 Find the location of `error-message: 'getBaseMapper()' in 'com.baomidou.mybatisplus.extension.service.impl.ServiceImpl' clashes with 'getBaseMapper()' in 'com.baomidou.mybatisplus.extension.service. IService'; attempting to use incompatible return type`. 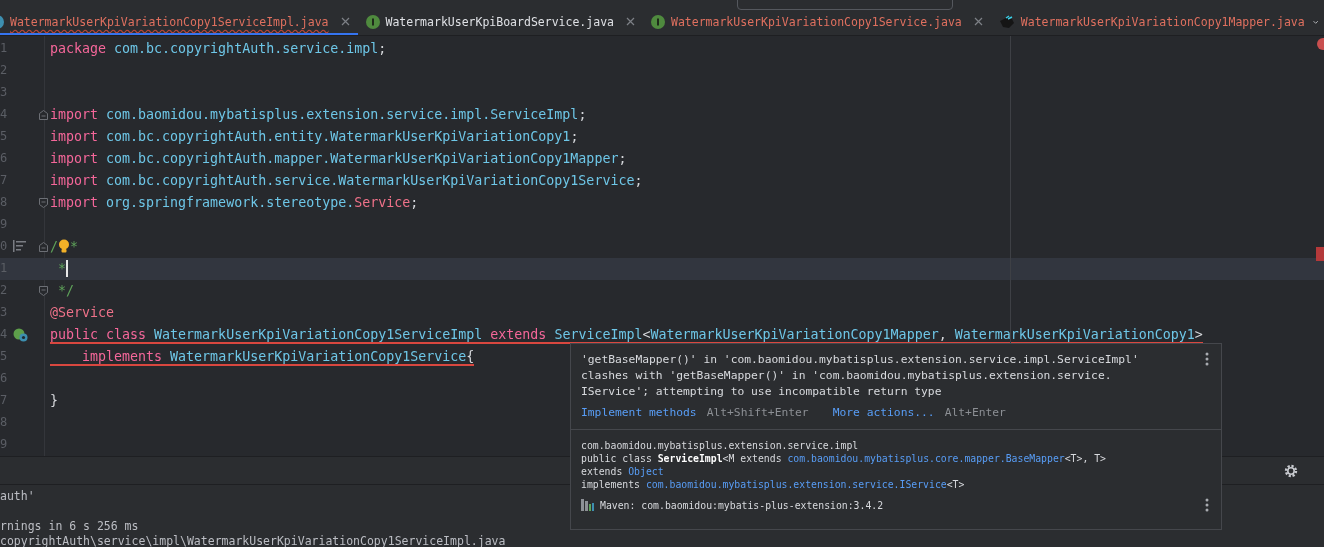

error-message: 'getBaseMapper()' in 'com.baomidou.mybatisplus.extension.service.impl.ServiceImpl' clashes with 'getBaseMapper()' in 'com.baomidou.mybatisplus.extension.service. IService'; attempting to use incompatible return type is located at coordinates (860, 376).